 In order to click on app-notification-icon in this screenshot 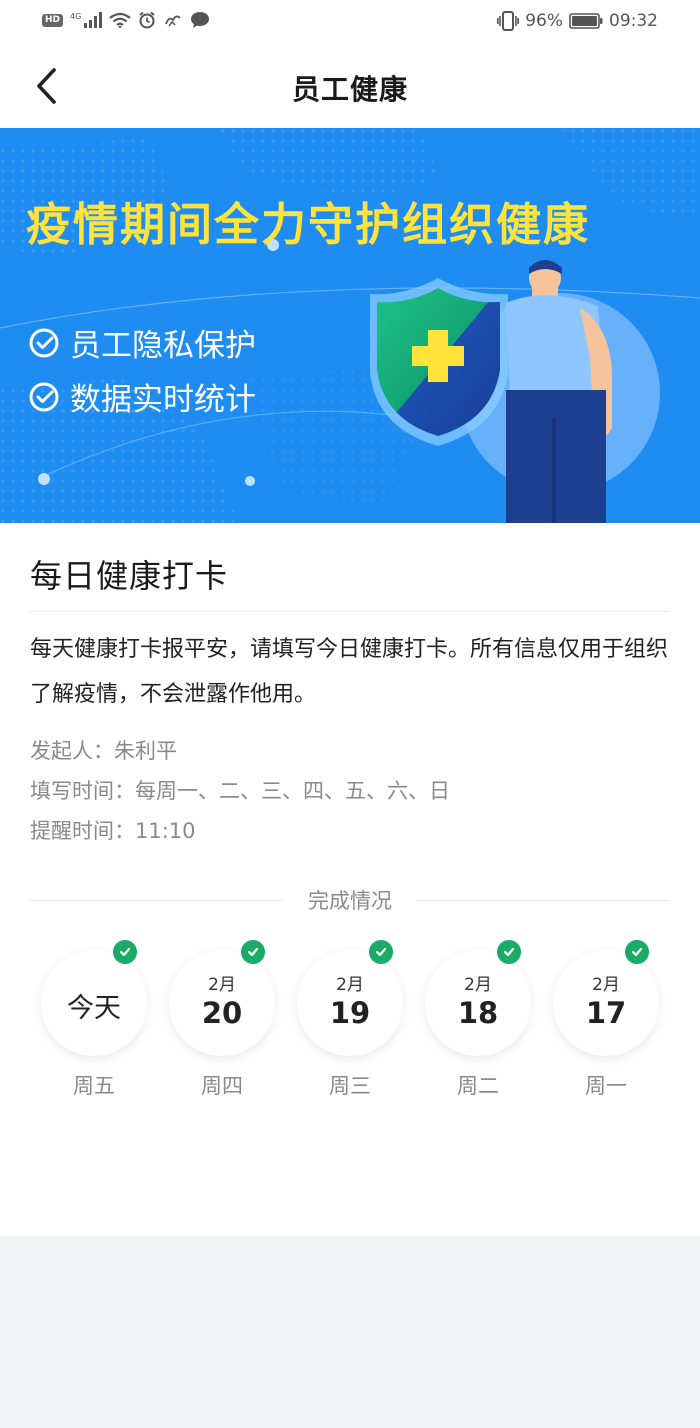, I will do `click(173, 21)`.